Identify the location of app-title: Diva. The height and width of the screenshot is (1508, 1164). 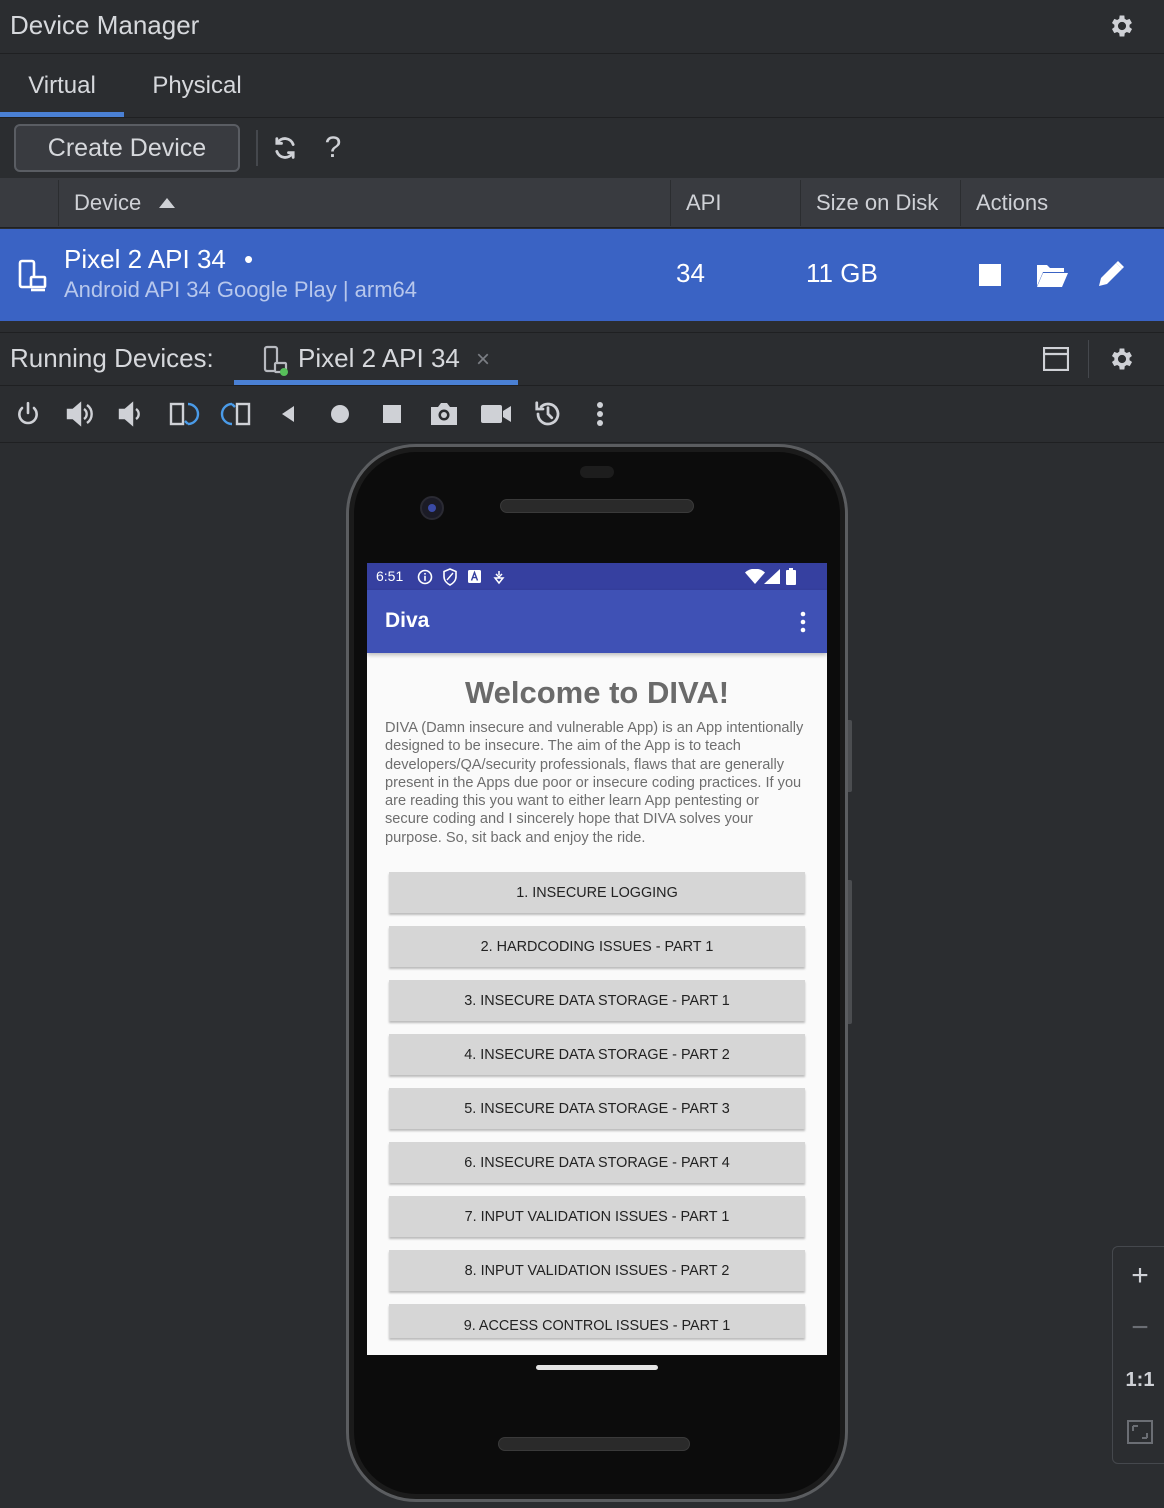
(407, 620).